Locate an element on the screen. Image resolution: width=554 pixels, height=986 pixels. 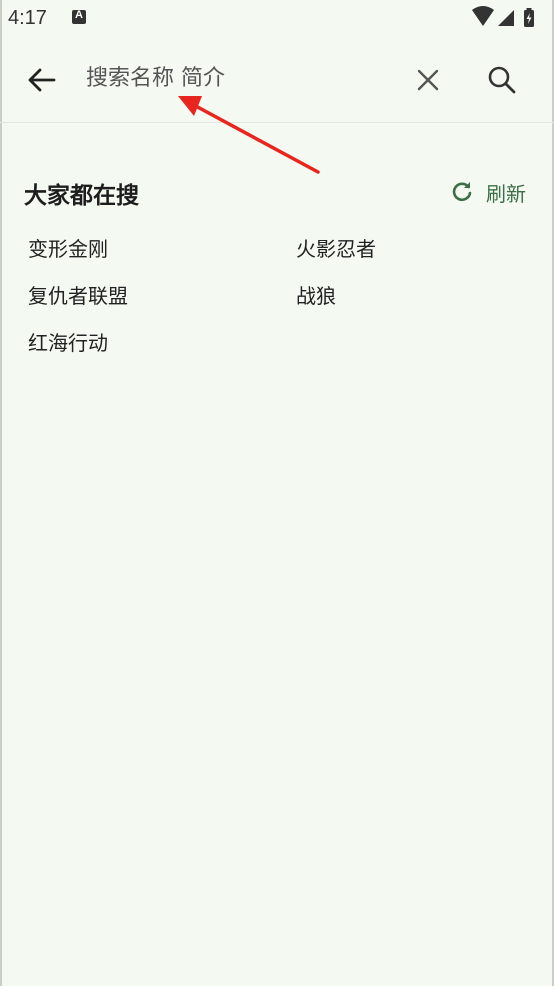
hot-search-item: 复仇者联盟 is located at coordinates (162, 298).